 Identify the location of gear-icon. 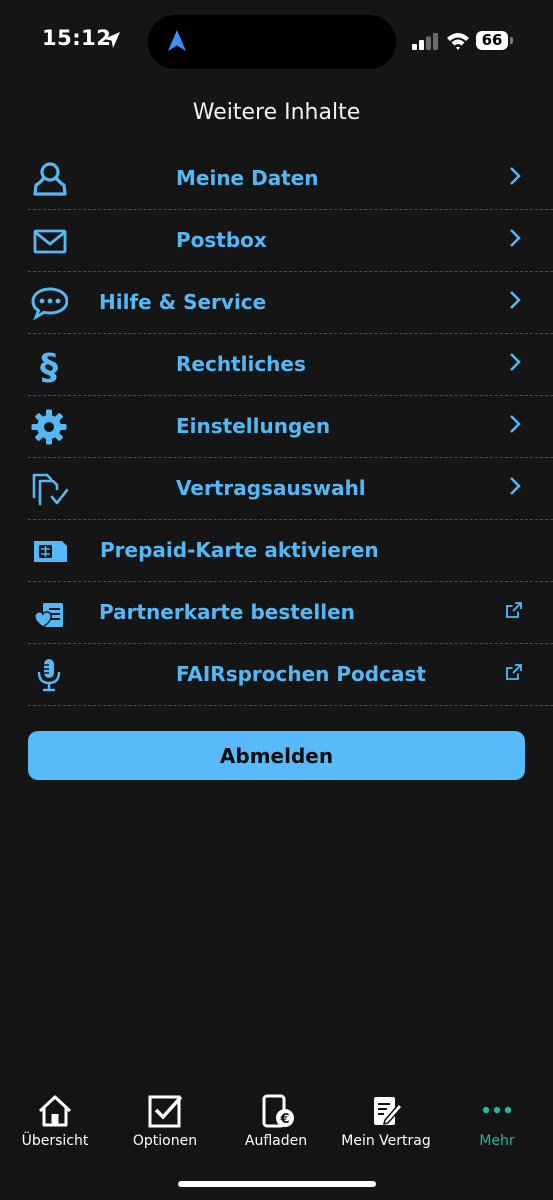
(49, 427).